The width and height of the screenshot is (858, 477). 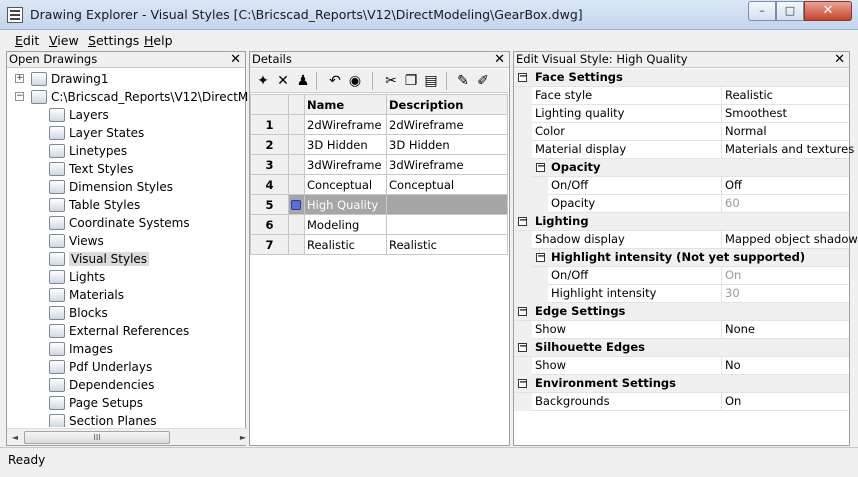 I want to click on menu-settings: Settings, so click(x=113, y=40).